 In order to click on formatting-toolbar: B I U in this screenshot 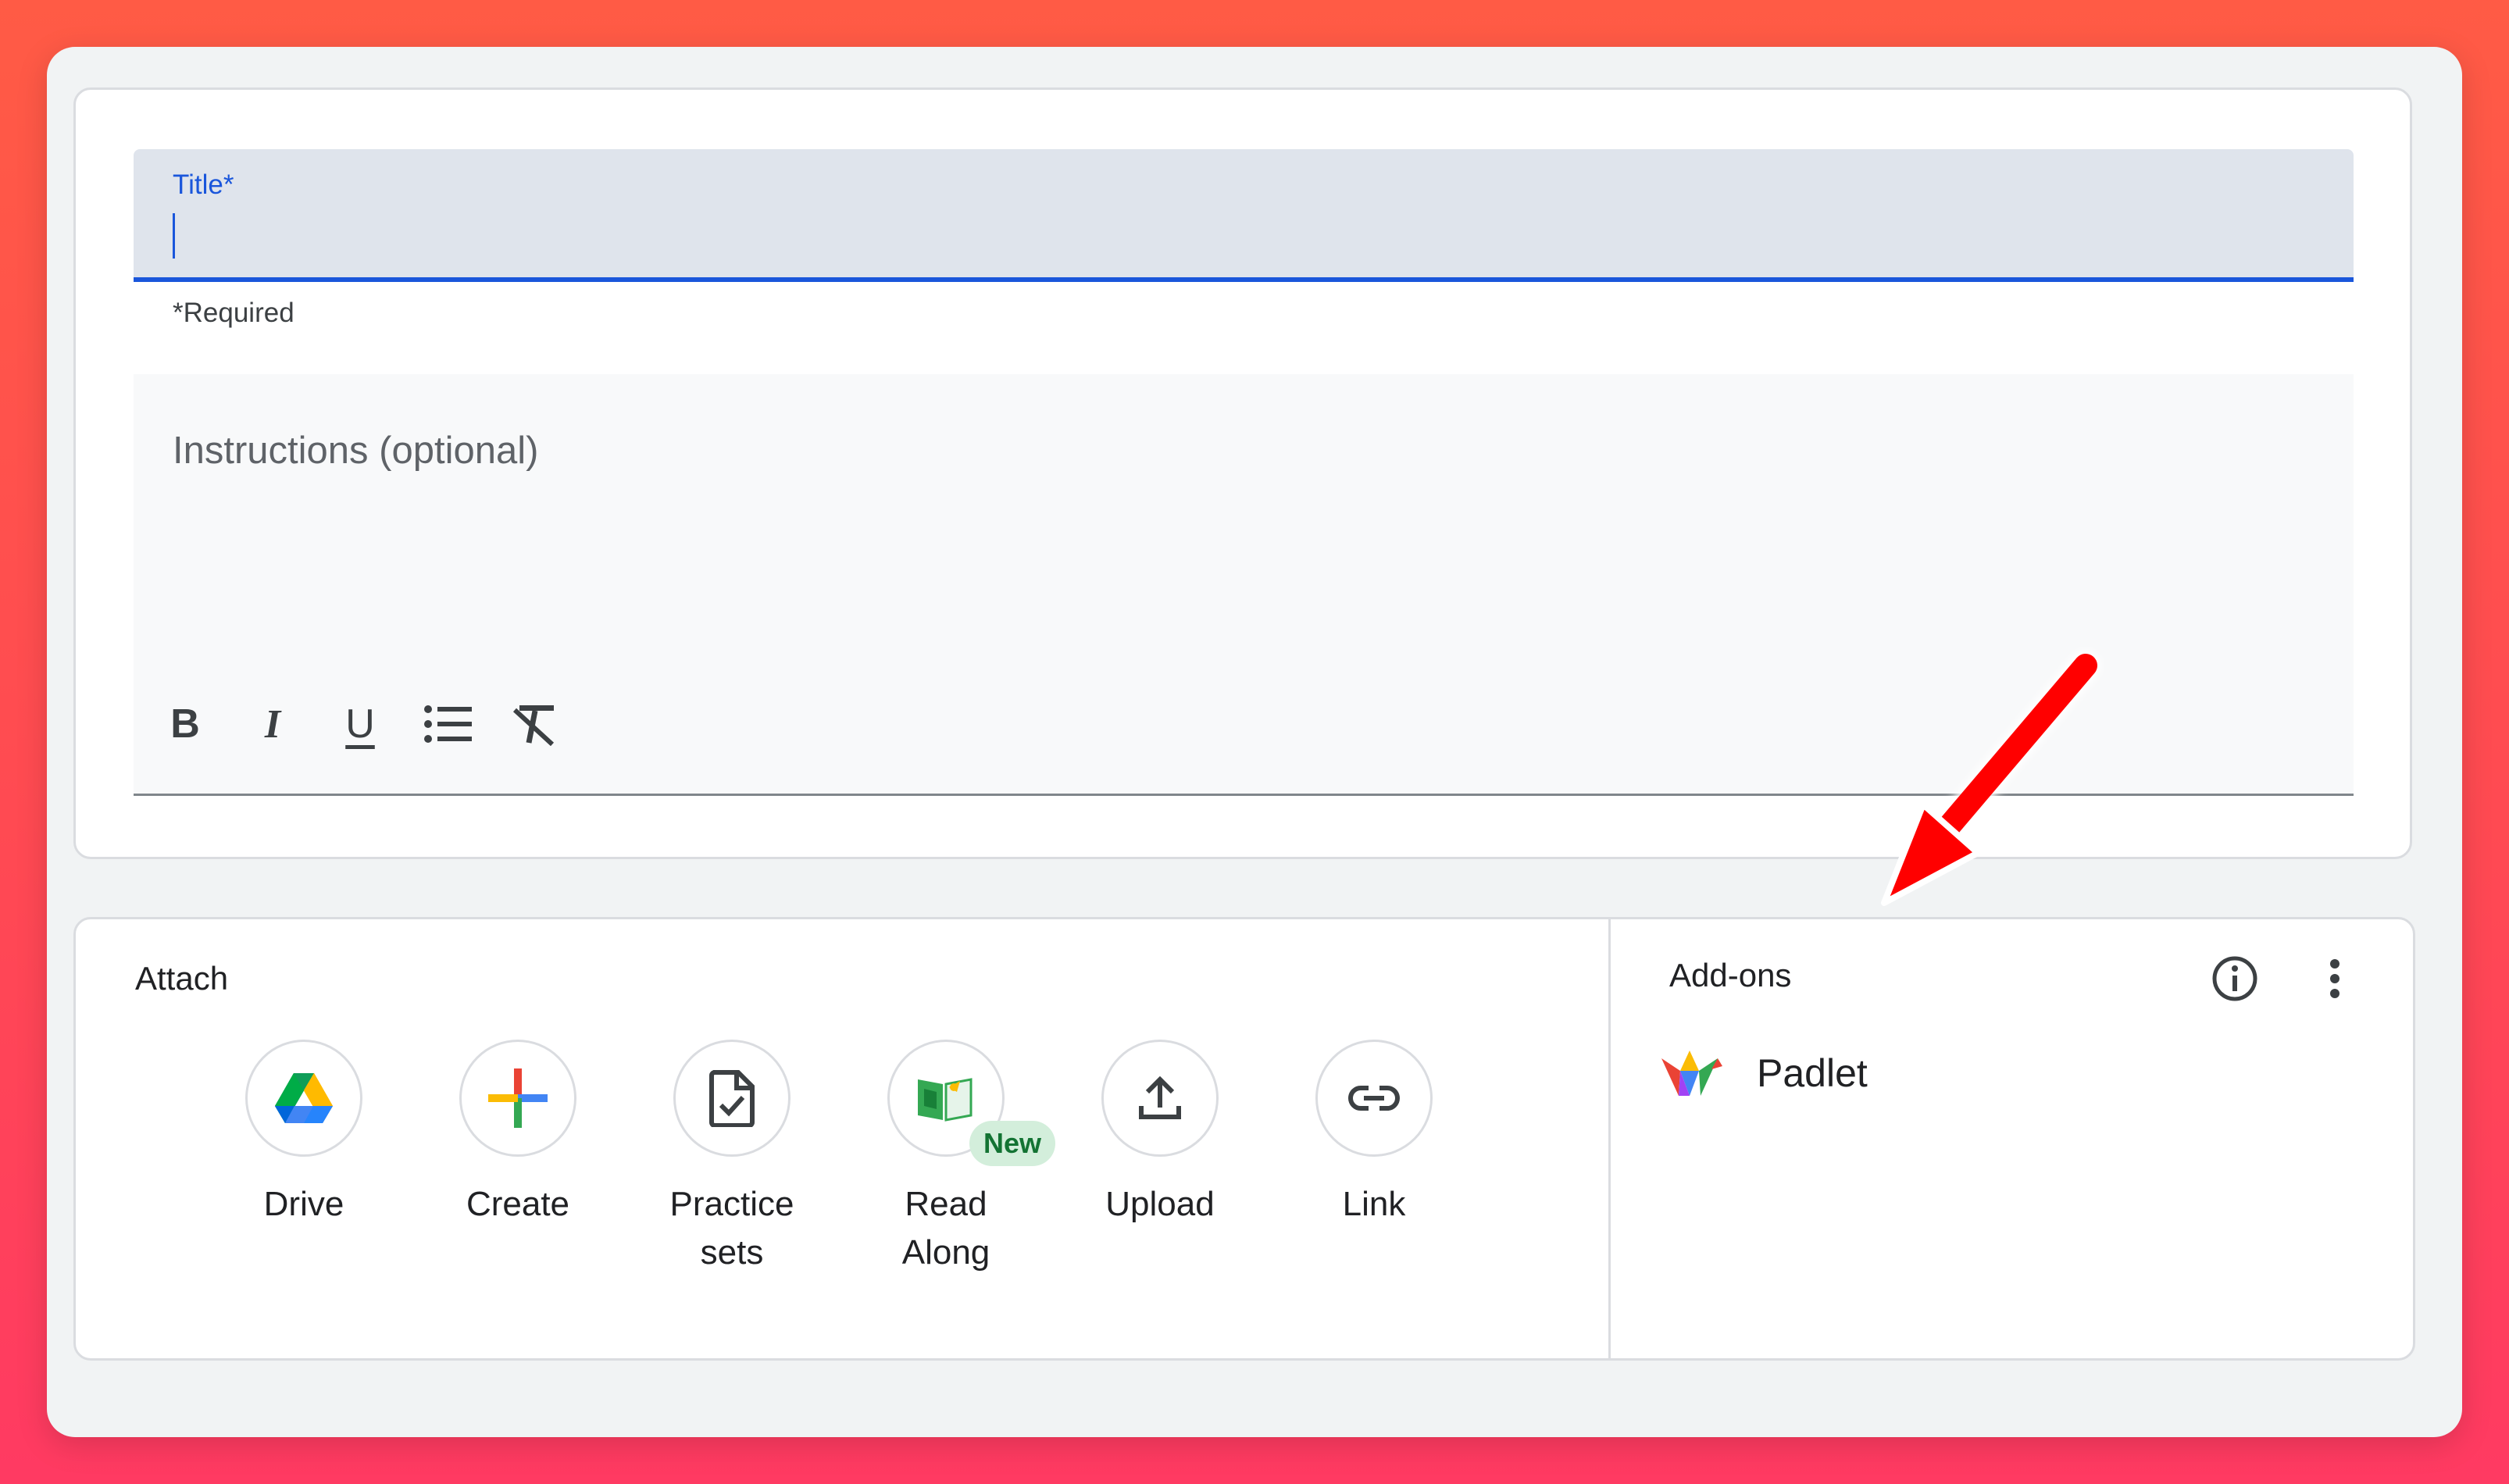, I will do `click(360, 724)`.